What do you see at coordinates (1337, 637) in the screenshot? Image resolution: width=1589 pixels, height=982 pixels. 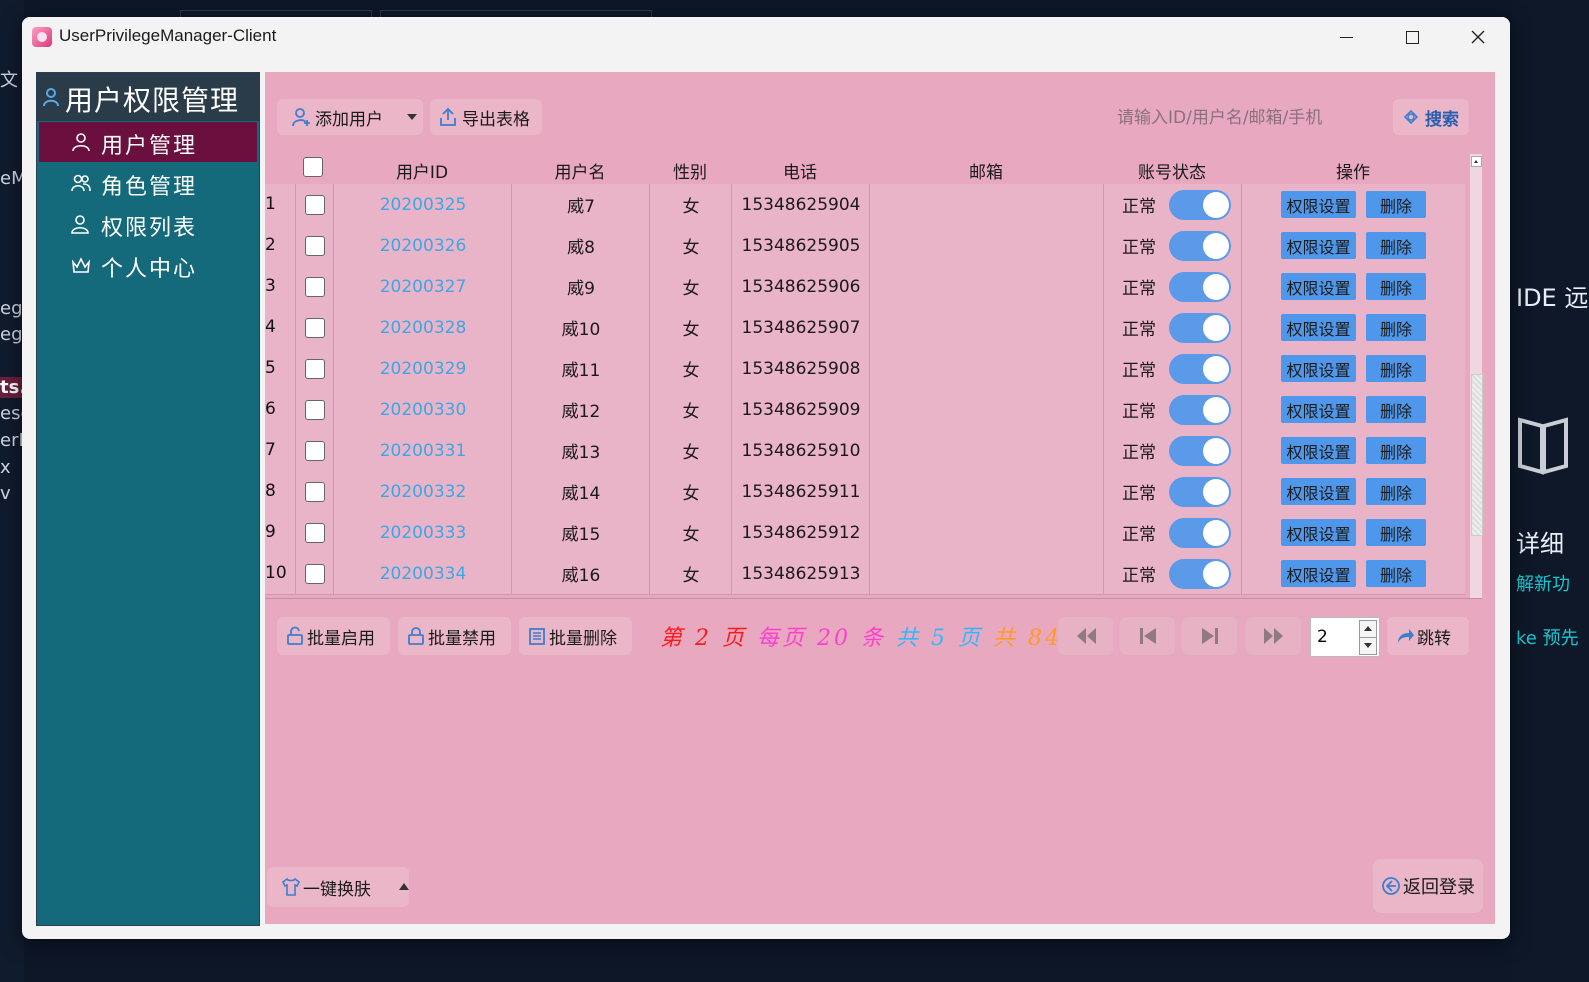 I see `page-number-input` at bounding box center [1337, 637].